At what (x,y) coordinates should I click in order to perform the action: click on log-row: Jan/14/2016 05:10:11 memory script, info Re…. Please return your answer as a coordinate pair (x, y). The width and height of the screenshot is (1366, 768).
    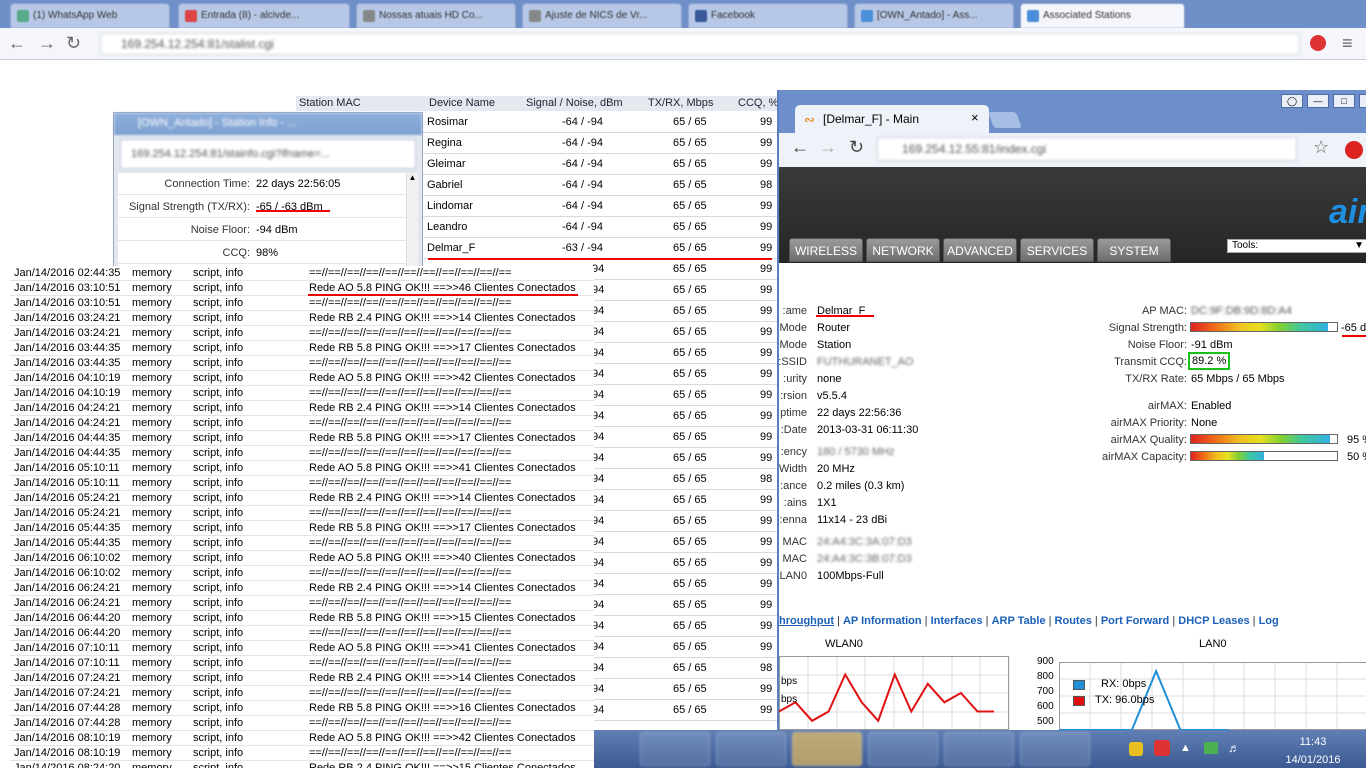
    Looking at the image, I should click on (302, 468).